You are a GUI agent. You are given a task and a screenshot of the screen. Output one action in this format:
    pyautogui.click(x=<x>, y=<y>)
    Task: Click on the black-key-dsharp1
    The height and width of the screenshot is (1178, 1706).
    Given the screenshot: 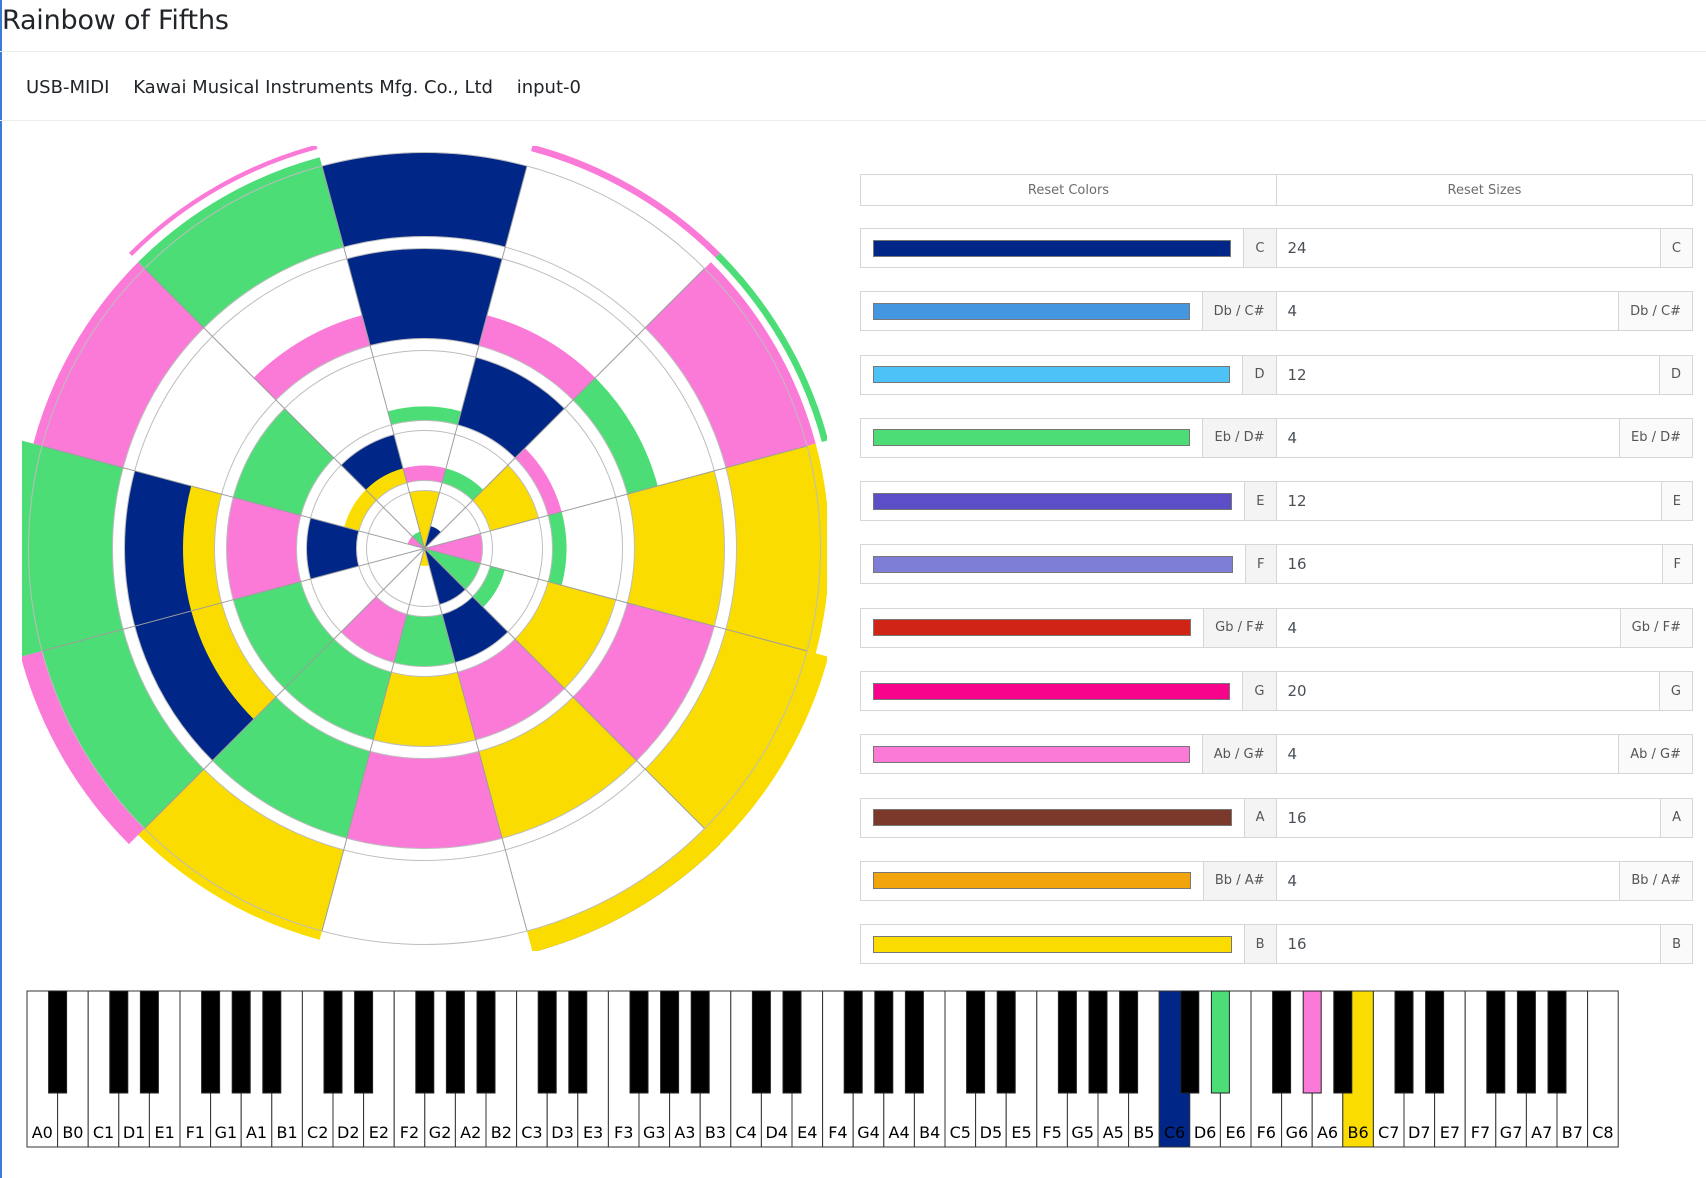 What is the action you would take?
    pyautogui.click(x=149, y=1042)
    